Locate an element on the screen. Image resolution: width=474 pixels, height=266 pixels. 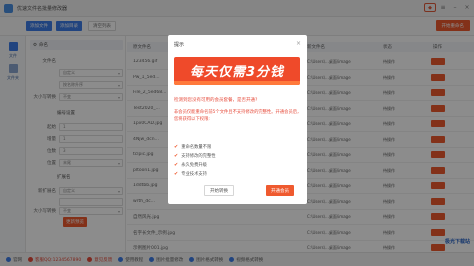
benefit-label: 永久免费升级 is located at coordinates (194, 165).